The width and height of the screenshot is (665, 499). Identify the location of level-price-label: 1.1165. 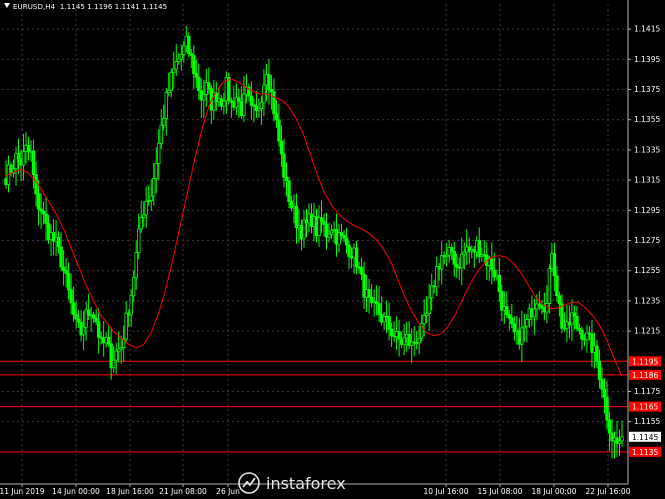
(645, 407).